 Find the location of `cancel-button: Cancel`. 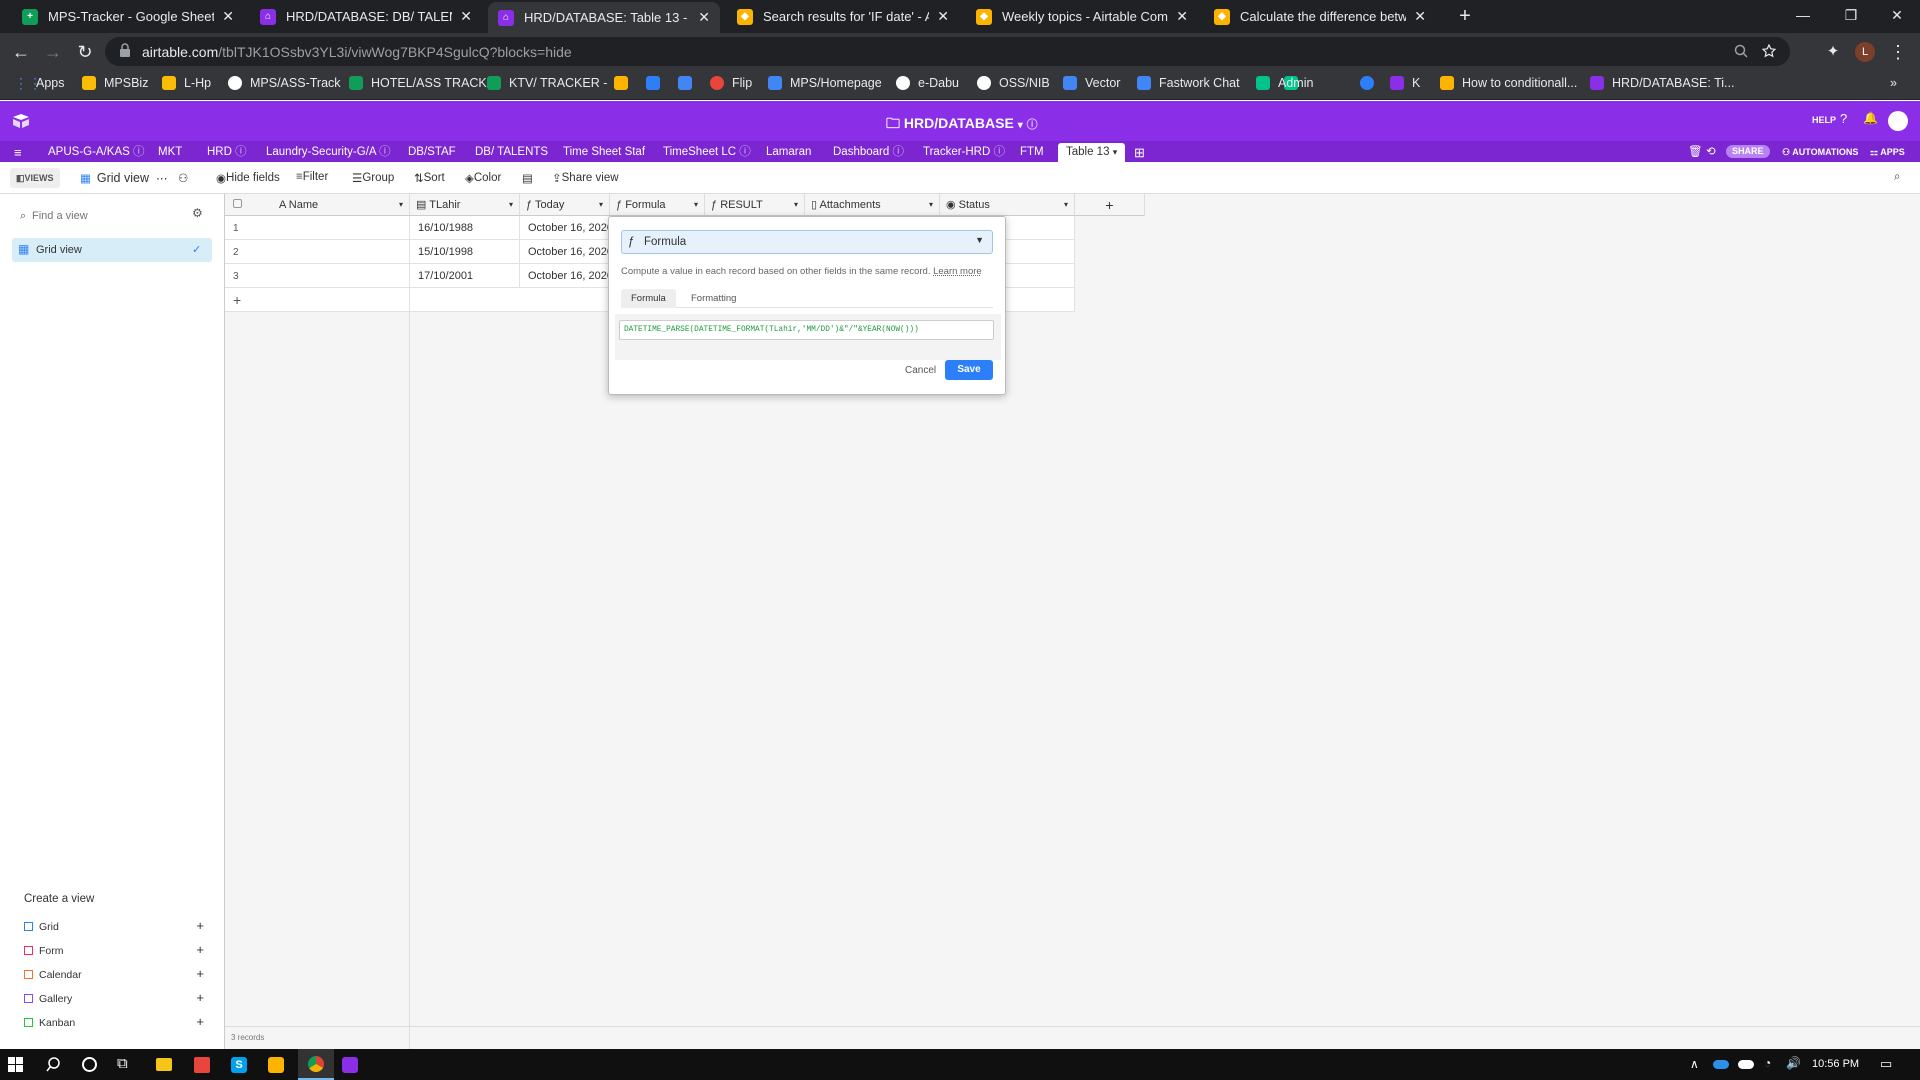

cancel-button: Cancel is located at coordinates (920, 370).